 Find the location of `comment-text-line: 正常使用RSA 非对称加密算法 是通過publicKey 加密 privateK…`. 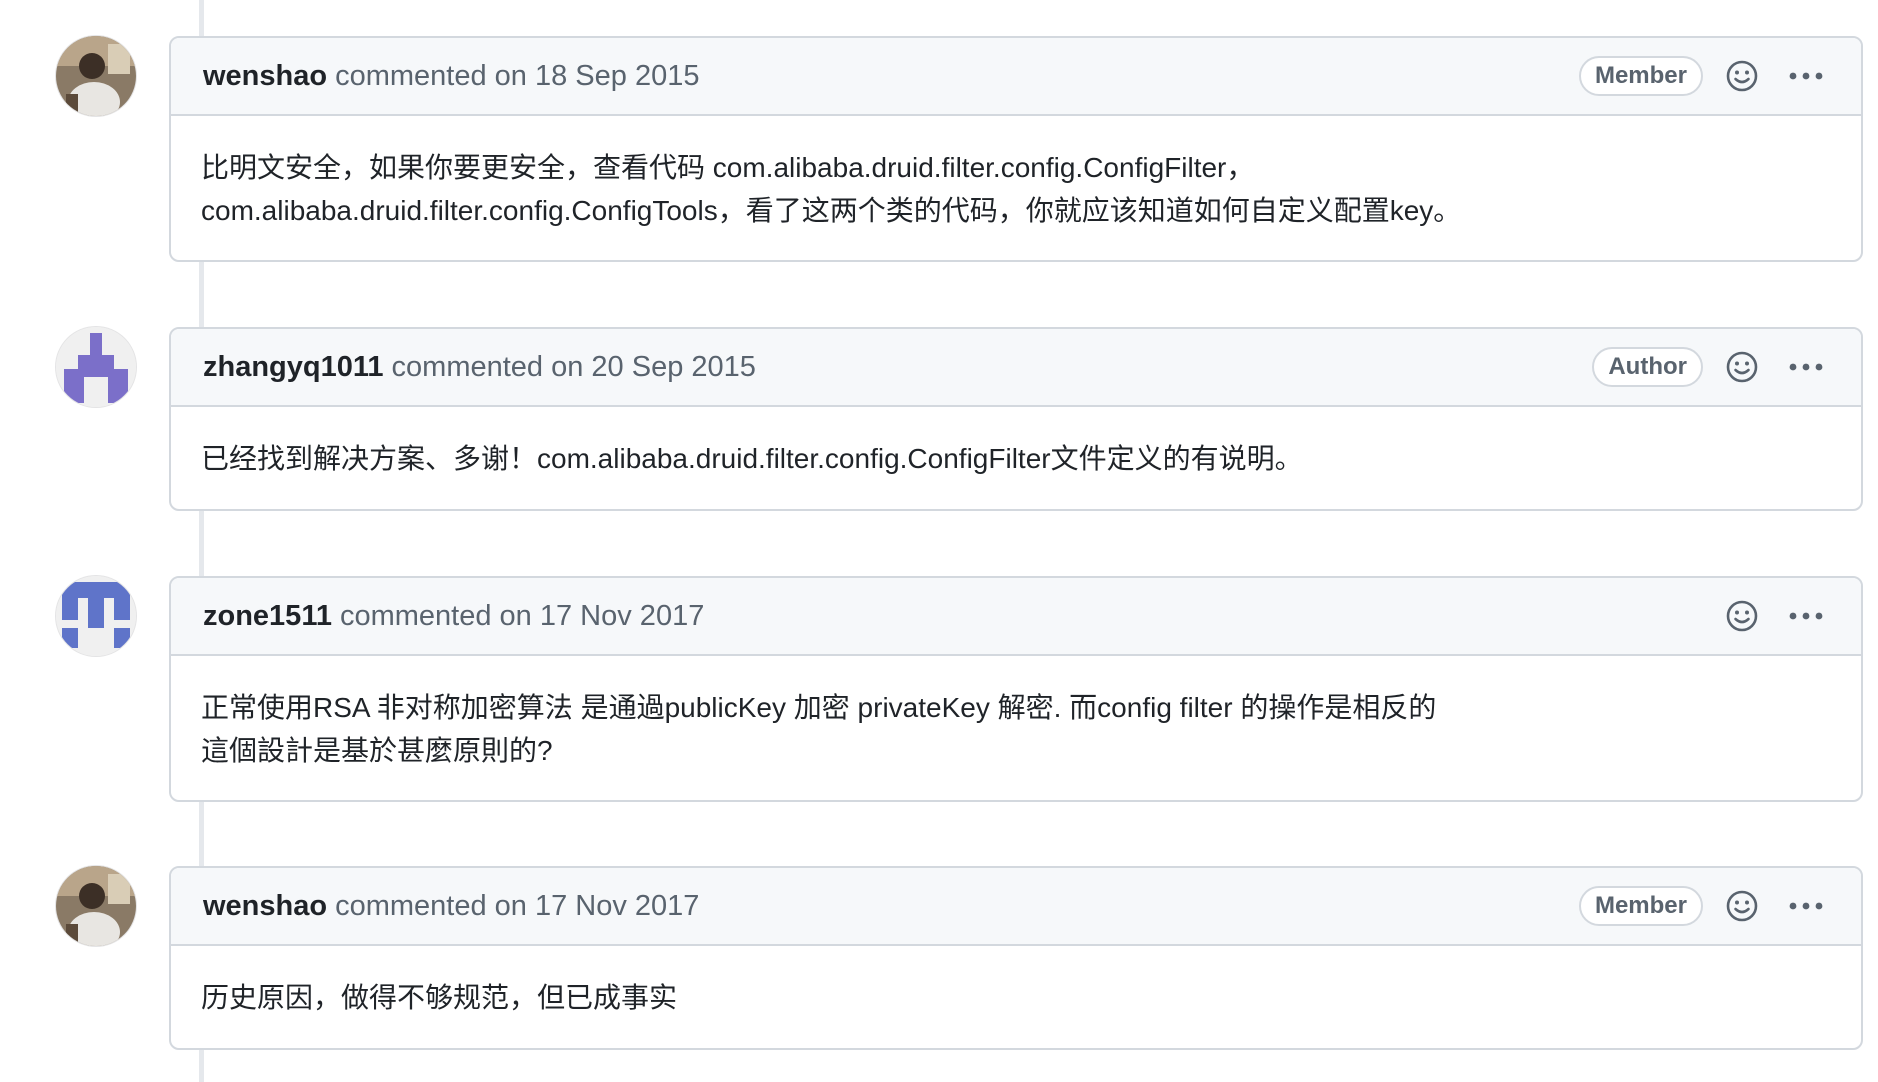

comment-text-line: 正常使用RSA 非对称加密算法 是通過publicKey 加密 privateK… is located at coordinates (819, 707).